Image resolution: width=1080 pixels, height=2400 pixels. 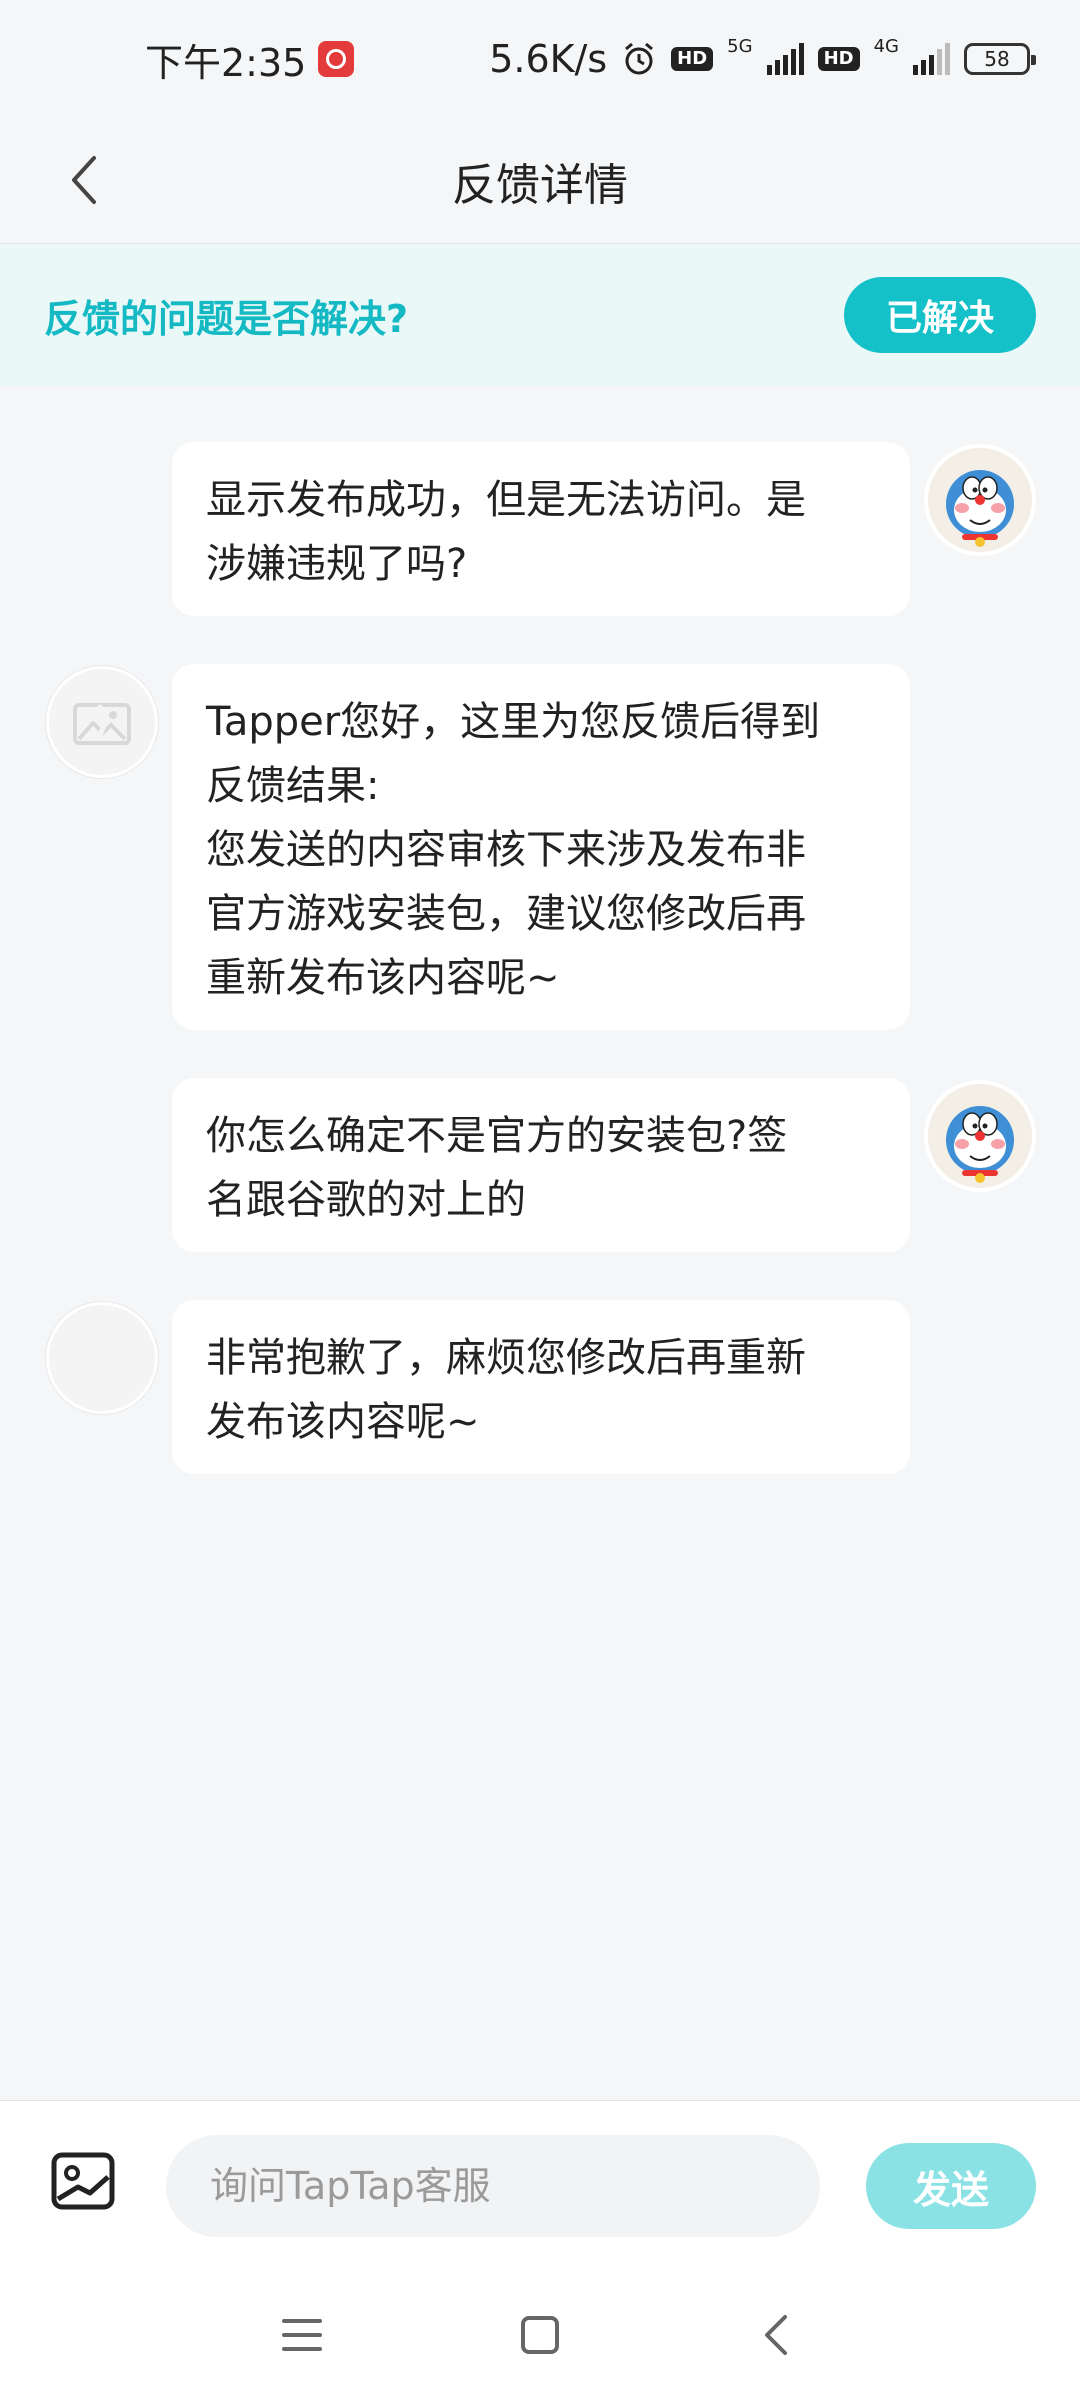 What do you see at coordinates (493, 2186) in the screenshot?
I see `message-input` at bounding box center [493, 2186].